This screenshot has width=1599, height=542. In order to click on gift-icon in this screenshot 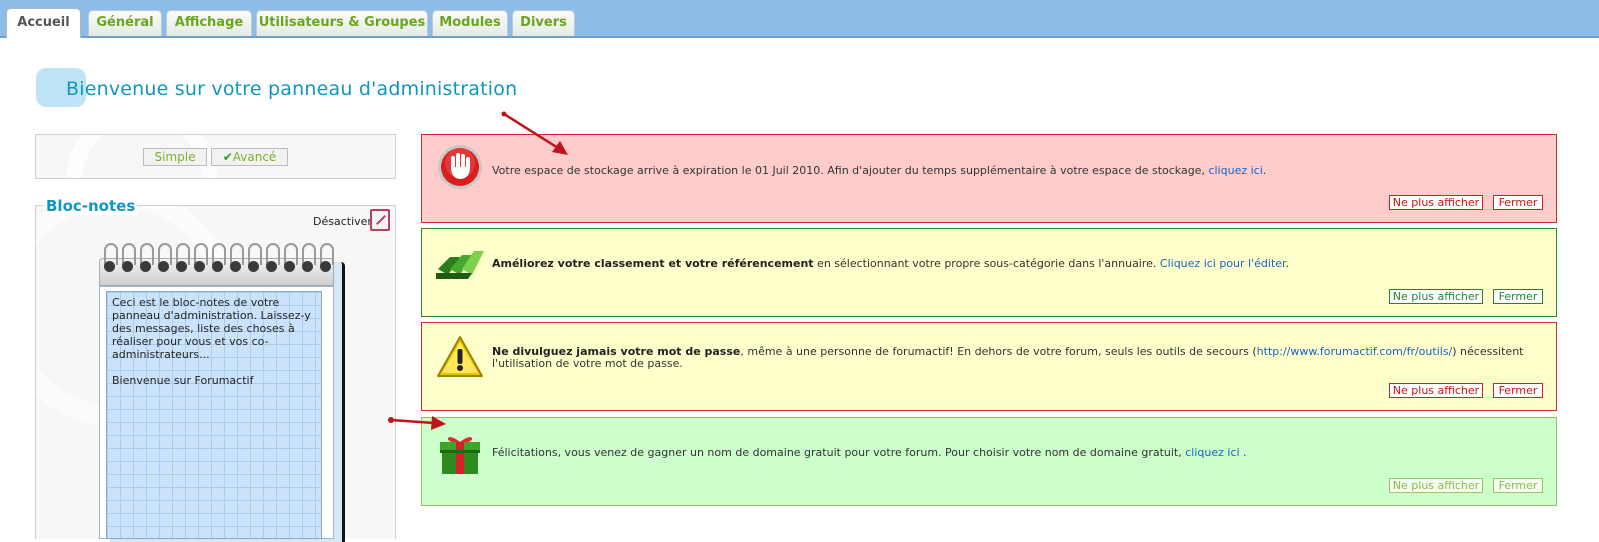, I will do `click(460, 454)`.